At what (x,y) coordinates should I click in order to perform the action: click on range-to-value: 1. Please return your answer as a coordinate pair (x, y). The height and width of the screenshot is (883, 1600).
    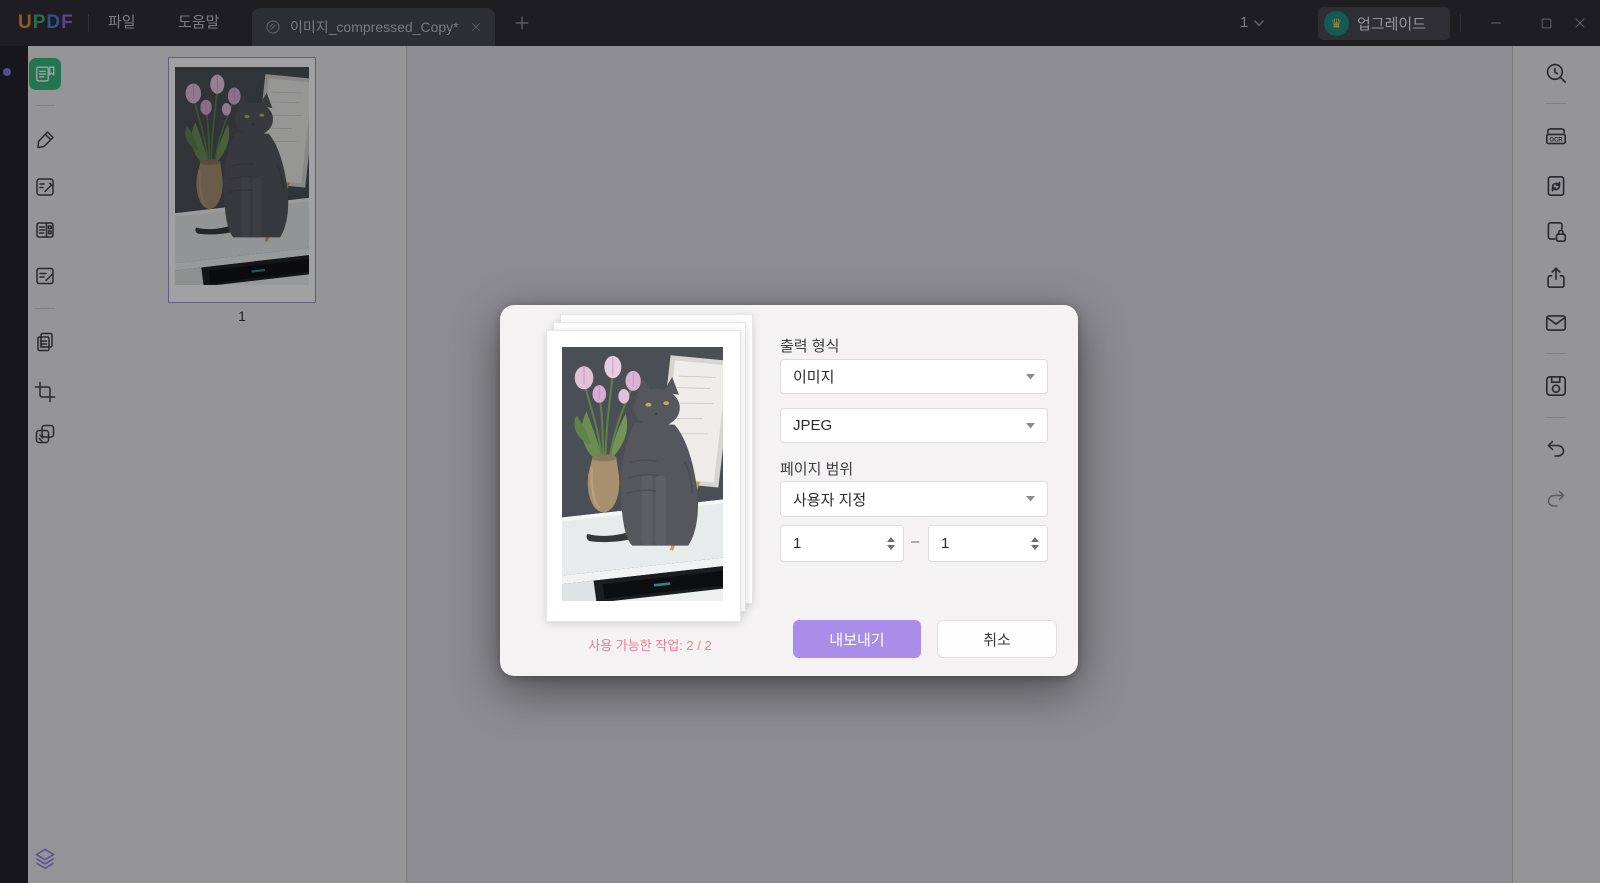
    Looking at the image, I should click on (945, 543).